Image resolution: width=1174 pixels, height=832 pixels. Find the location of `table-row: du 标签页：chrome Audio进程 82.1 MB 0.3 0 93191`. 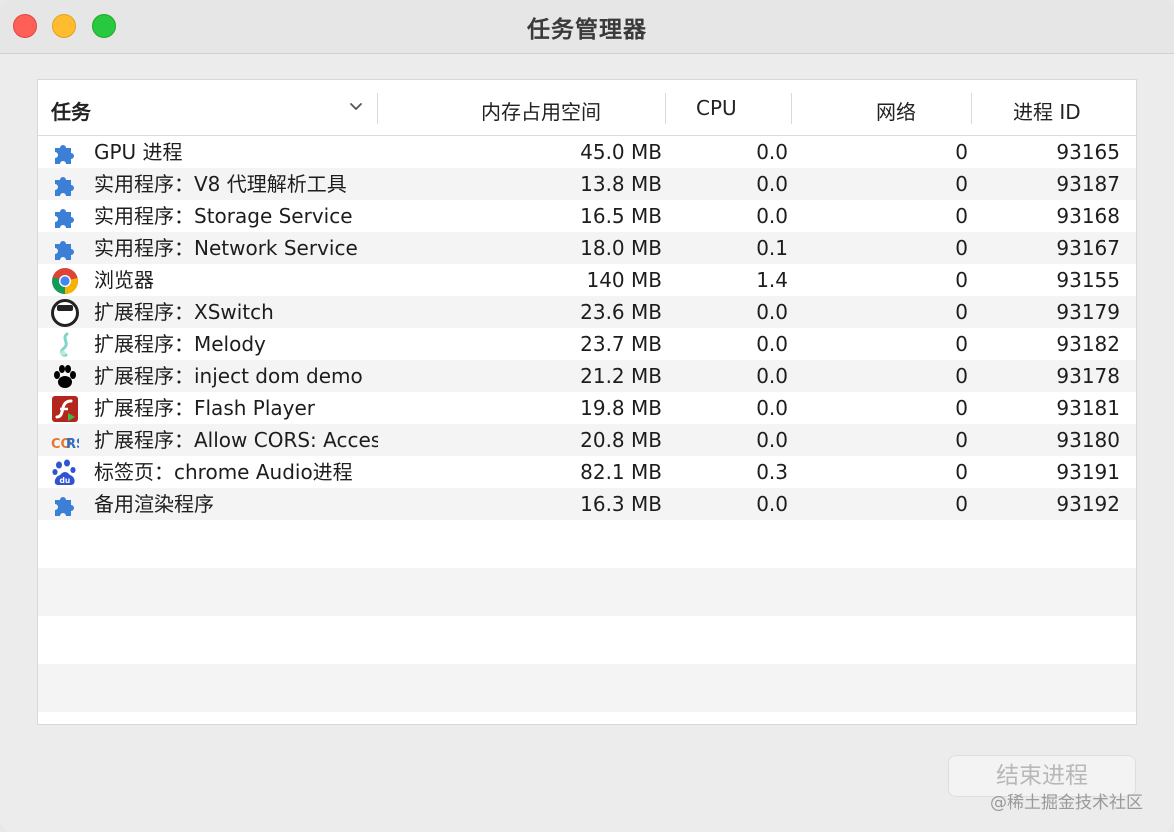

table-row: du 标签页：chrome Audio进程 82.1 MB 0.3 0 93191 is located at coordinates (587, 472).